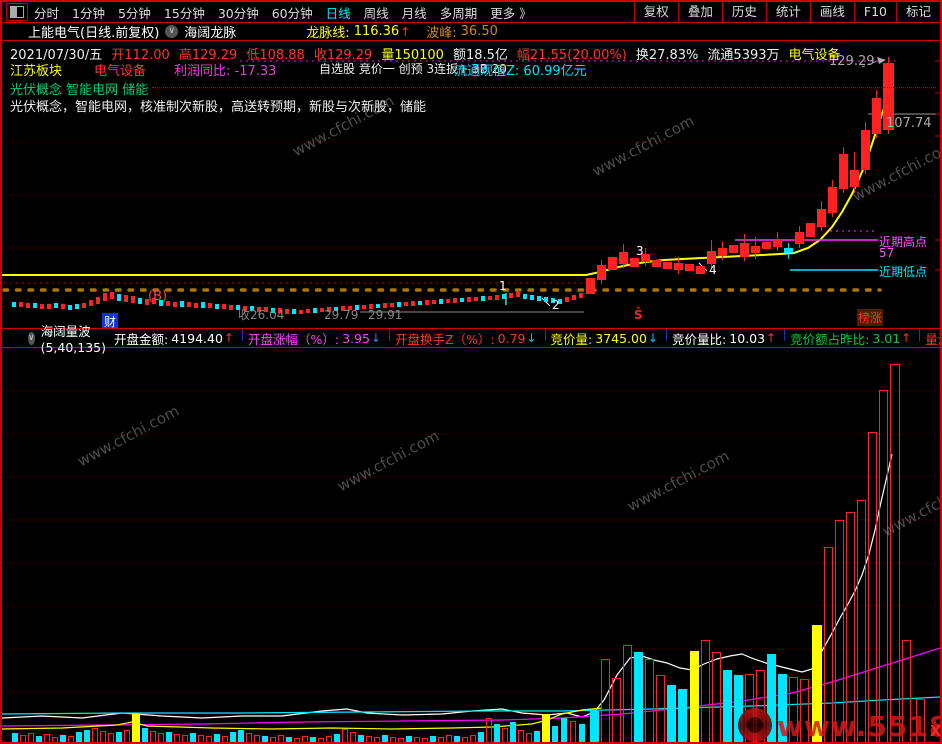 This screenshot has height=744, width=942. I want to click on note-29-79: 29.79, so click(341, 315).